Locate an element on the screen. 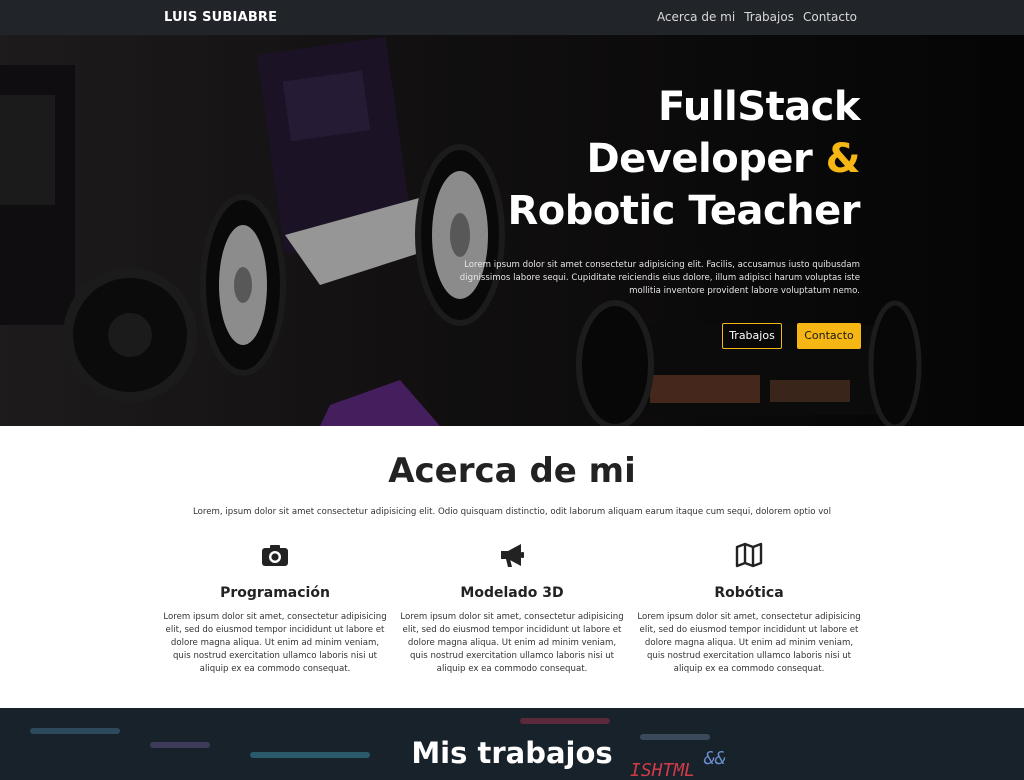 The height and width of the screenshot is (780, 1024). nav-link-acerca: Acerca de mi is located at coordinates (696, 17).